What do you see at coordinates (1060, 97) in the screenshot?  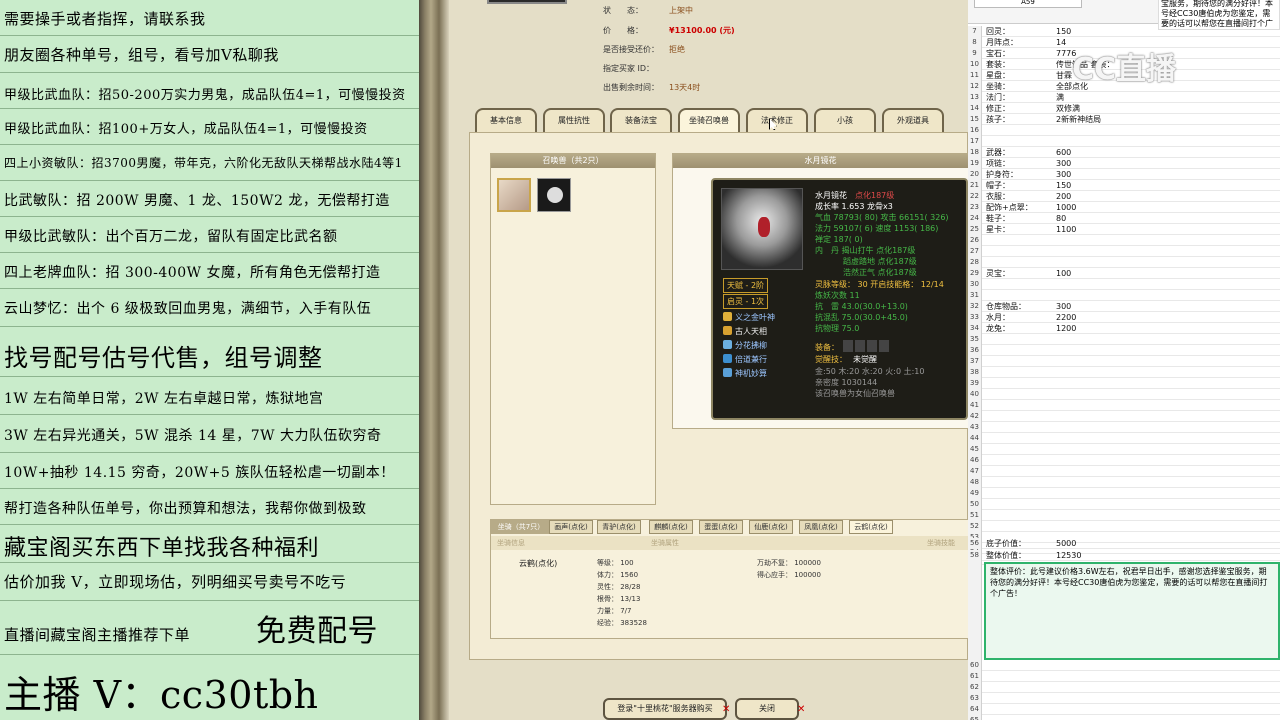 I see `cell-value: 满` at bounding box center [1060, 97].